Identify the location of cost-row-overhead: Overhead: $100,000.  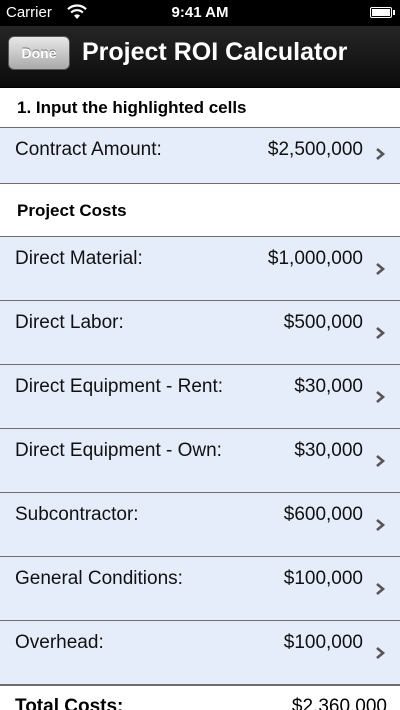
(200, 653).